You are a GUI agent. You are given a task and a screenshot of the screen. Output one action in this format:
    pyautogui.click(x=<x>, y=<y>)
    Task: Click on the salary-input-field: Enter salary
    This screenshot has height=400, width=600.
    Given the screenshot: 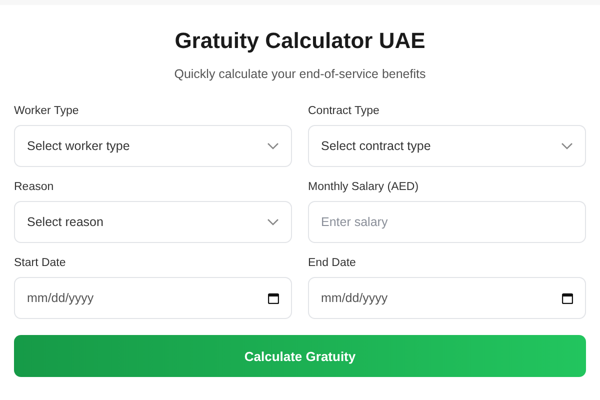 What is the action you would take?
    pyautogui.click(x=447, y=222)
    